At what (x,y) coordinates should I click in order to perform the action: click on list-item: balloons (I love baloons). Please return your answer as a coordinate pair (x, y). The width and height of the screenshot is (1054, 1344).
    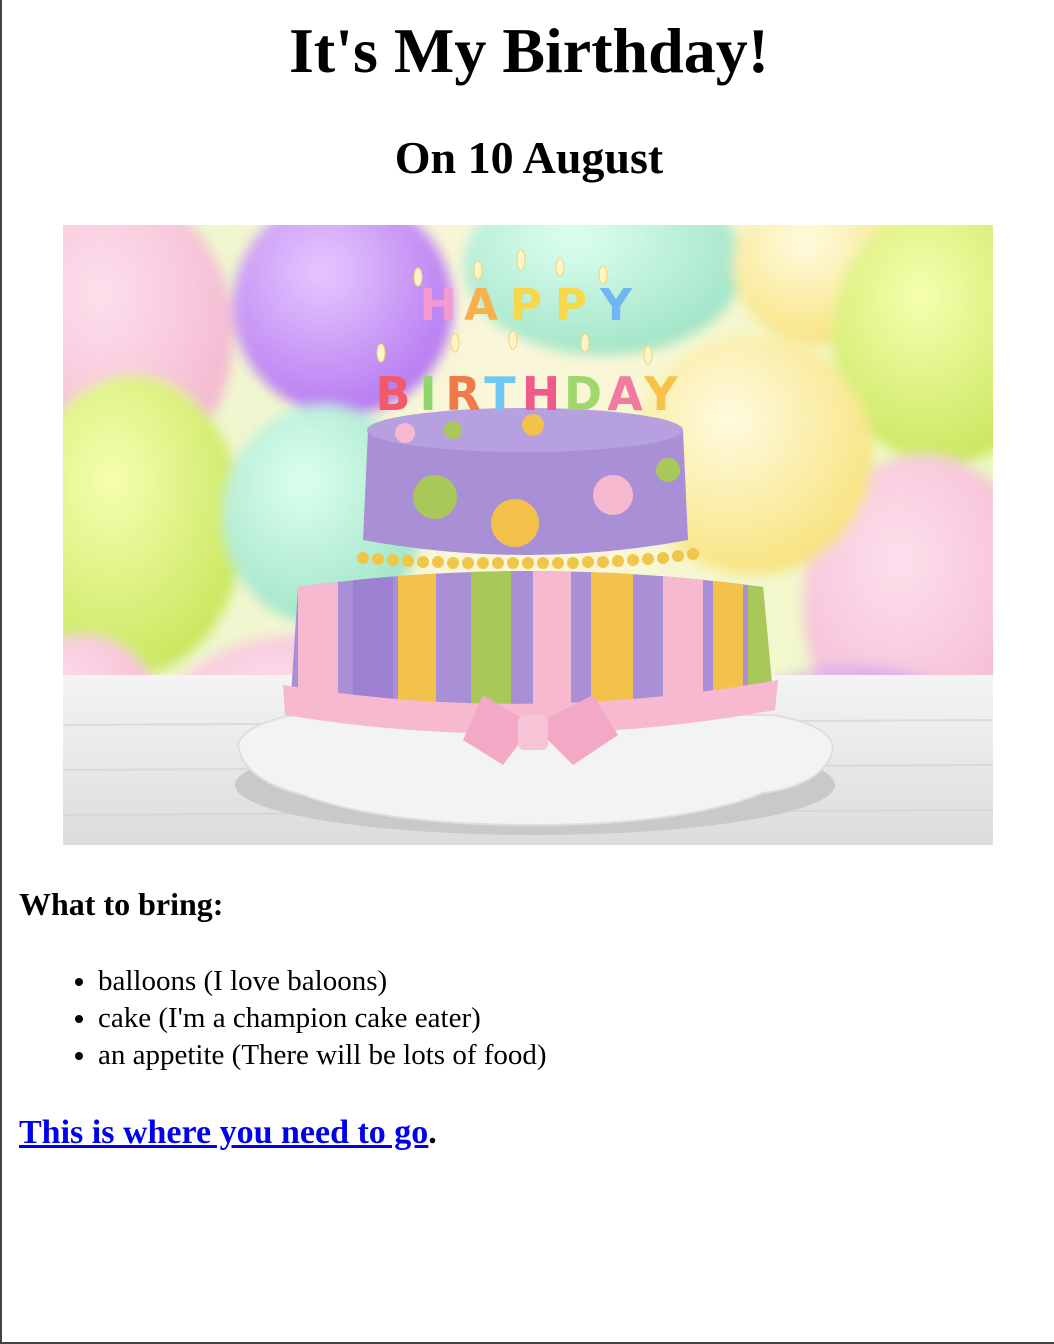
    Looking at the image, I should click on (322, 981).